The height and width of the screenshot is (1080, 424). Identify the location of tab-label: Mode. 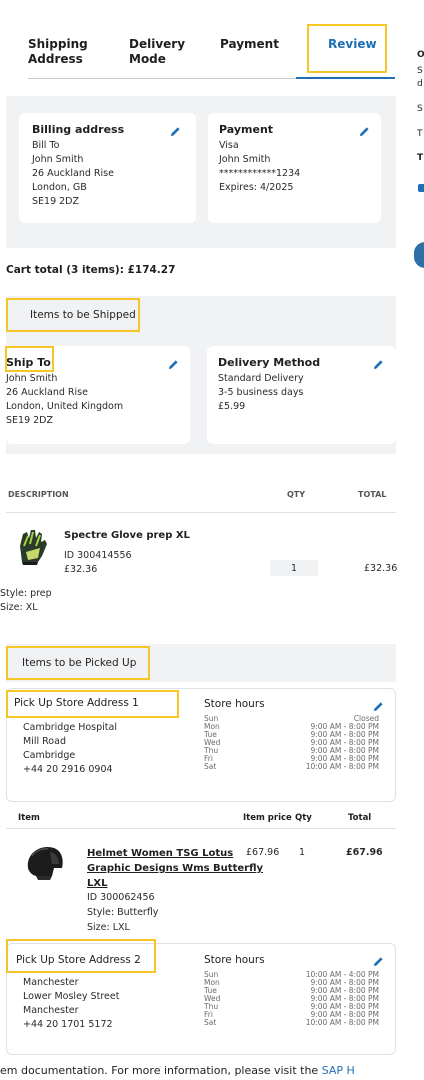
(147, 59).